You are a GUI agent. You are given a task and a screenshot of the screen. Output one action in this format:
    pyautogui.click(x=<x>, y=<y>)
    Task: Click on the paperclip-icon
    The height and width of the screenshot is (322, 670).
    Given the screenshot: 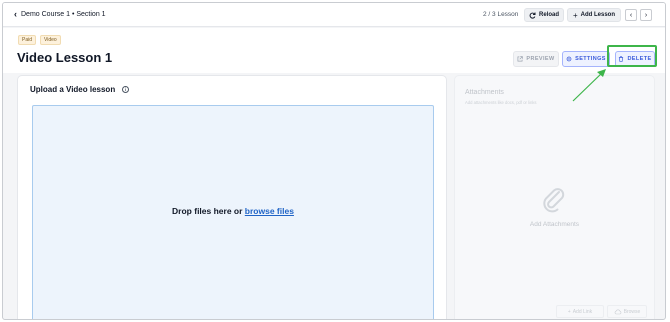 What is the action you would take?
    pyautogui.click(x=554, y=200)
    